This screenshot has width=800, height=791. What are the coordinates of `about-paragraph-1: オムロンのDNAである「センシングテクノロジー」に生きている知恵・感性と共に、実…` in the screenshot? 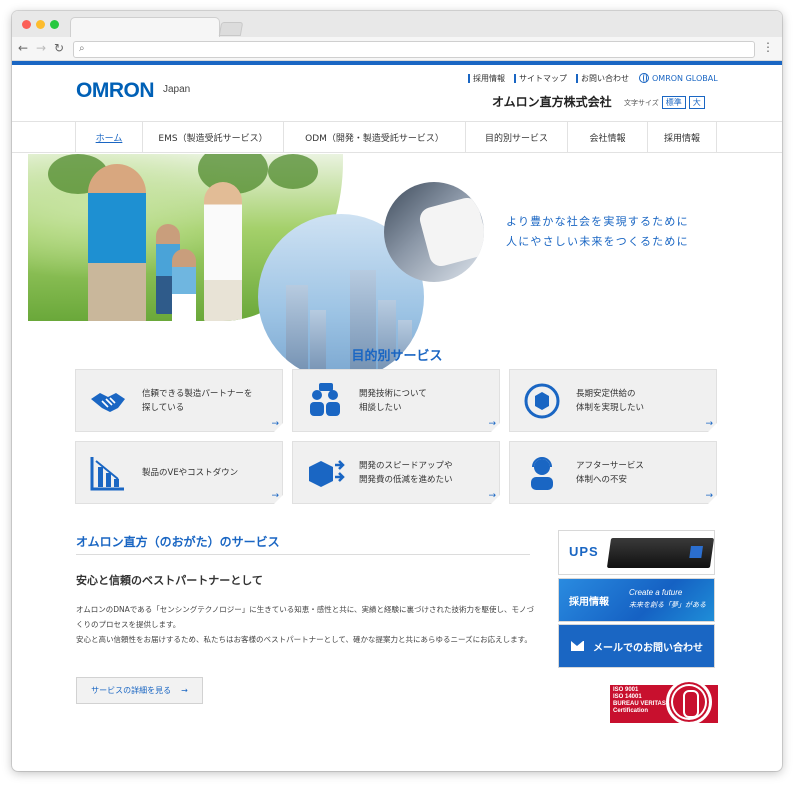 It's located at (305, 617).